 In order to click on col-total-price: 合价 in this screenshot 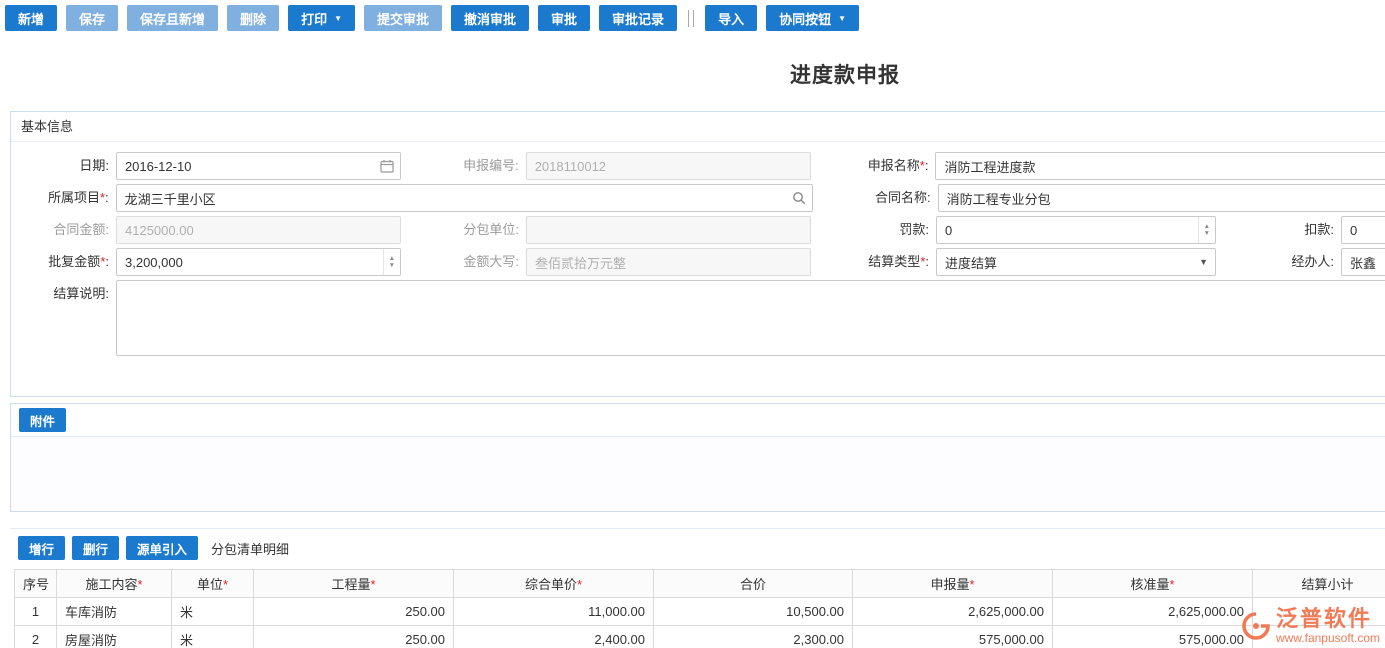, I will do `click(753, 583)`.